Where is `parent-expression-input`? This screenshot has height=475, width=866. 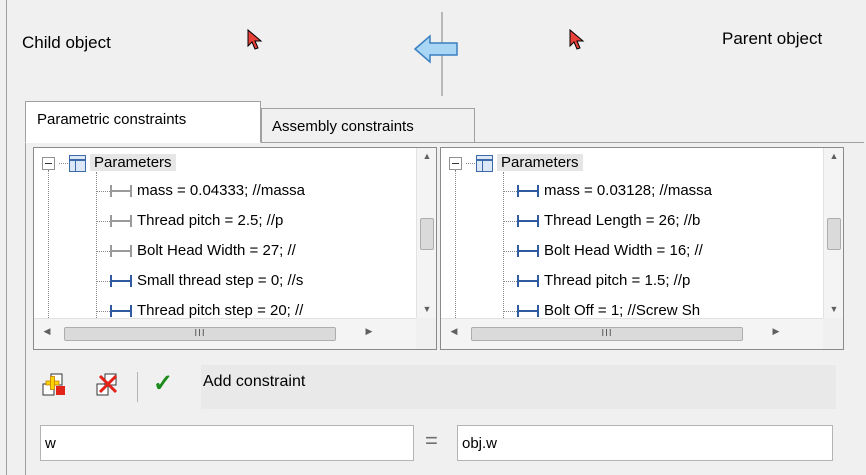 parent-expression-input is located at coordinates (645, 443).